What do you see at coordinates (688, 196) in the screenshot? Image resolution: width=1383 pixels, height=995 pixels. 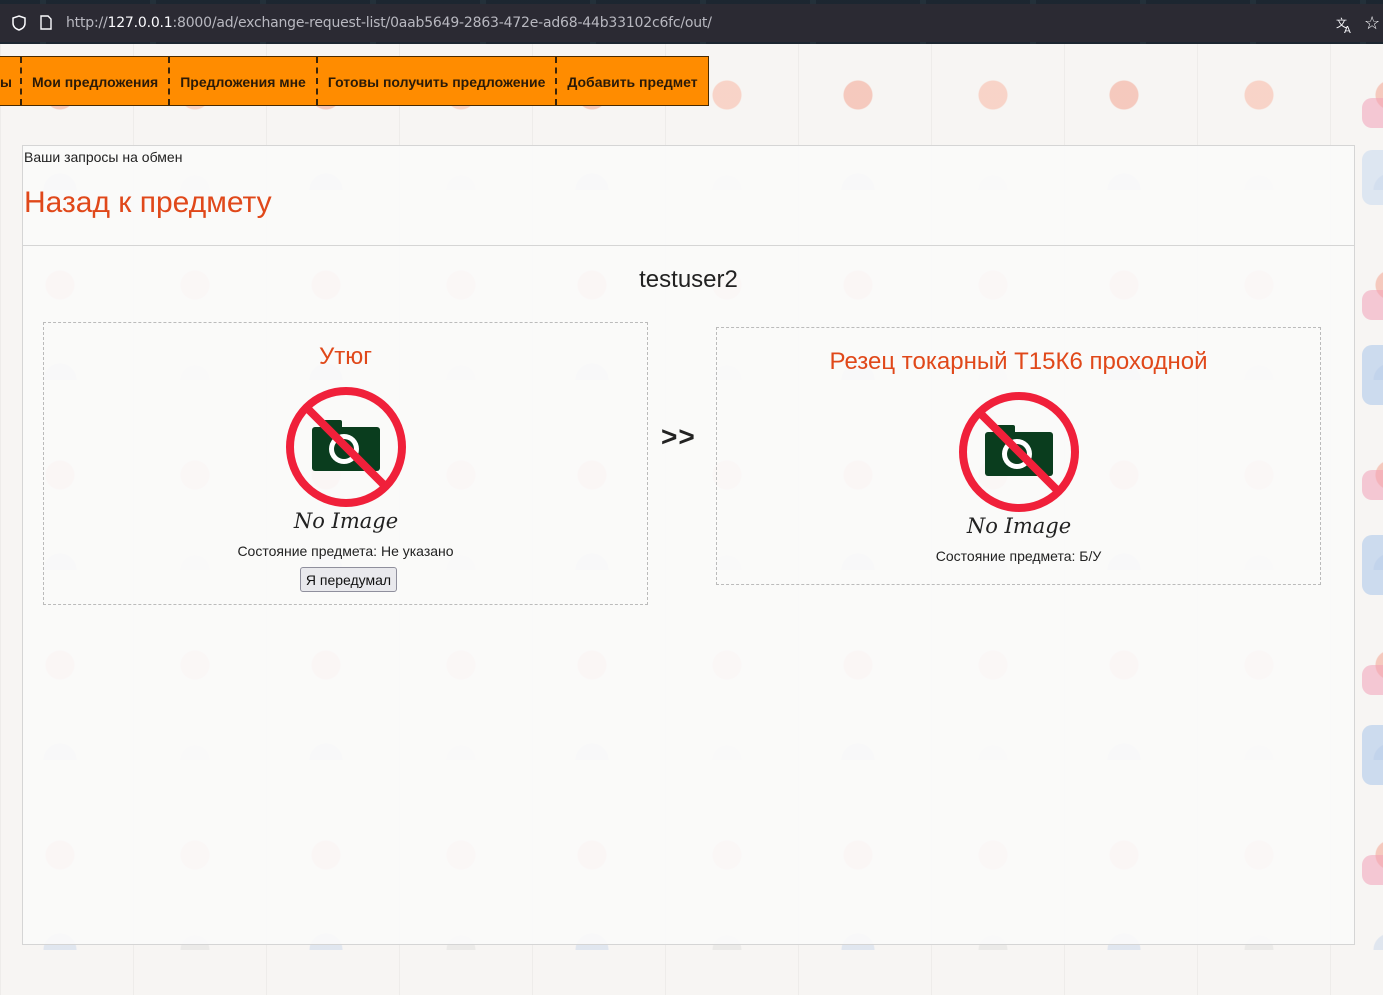 I see `panel-header: Ваши запросы на обмен Назад к предмету` at bounding box center [688, 196].